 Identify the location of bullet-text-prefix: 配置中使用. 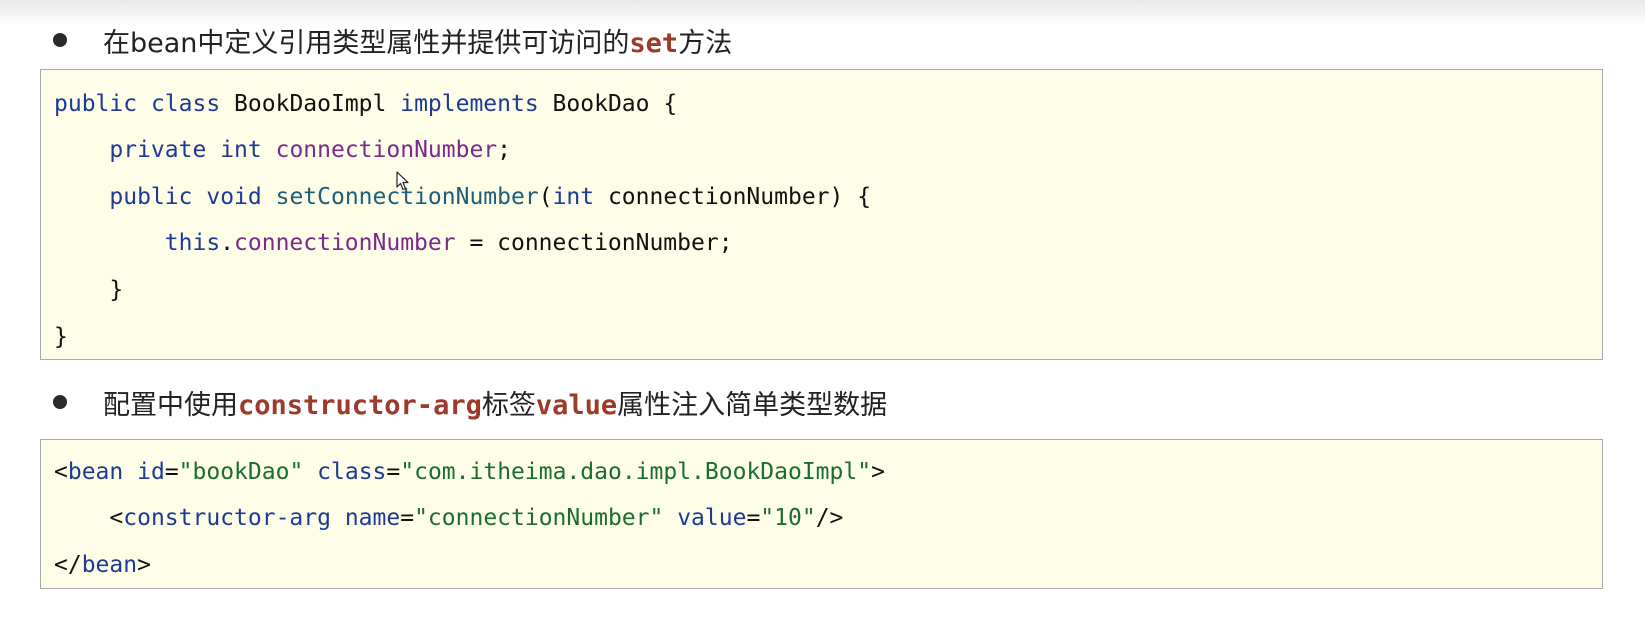
(170, 405).